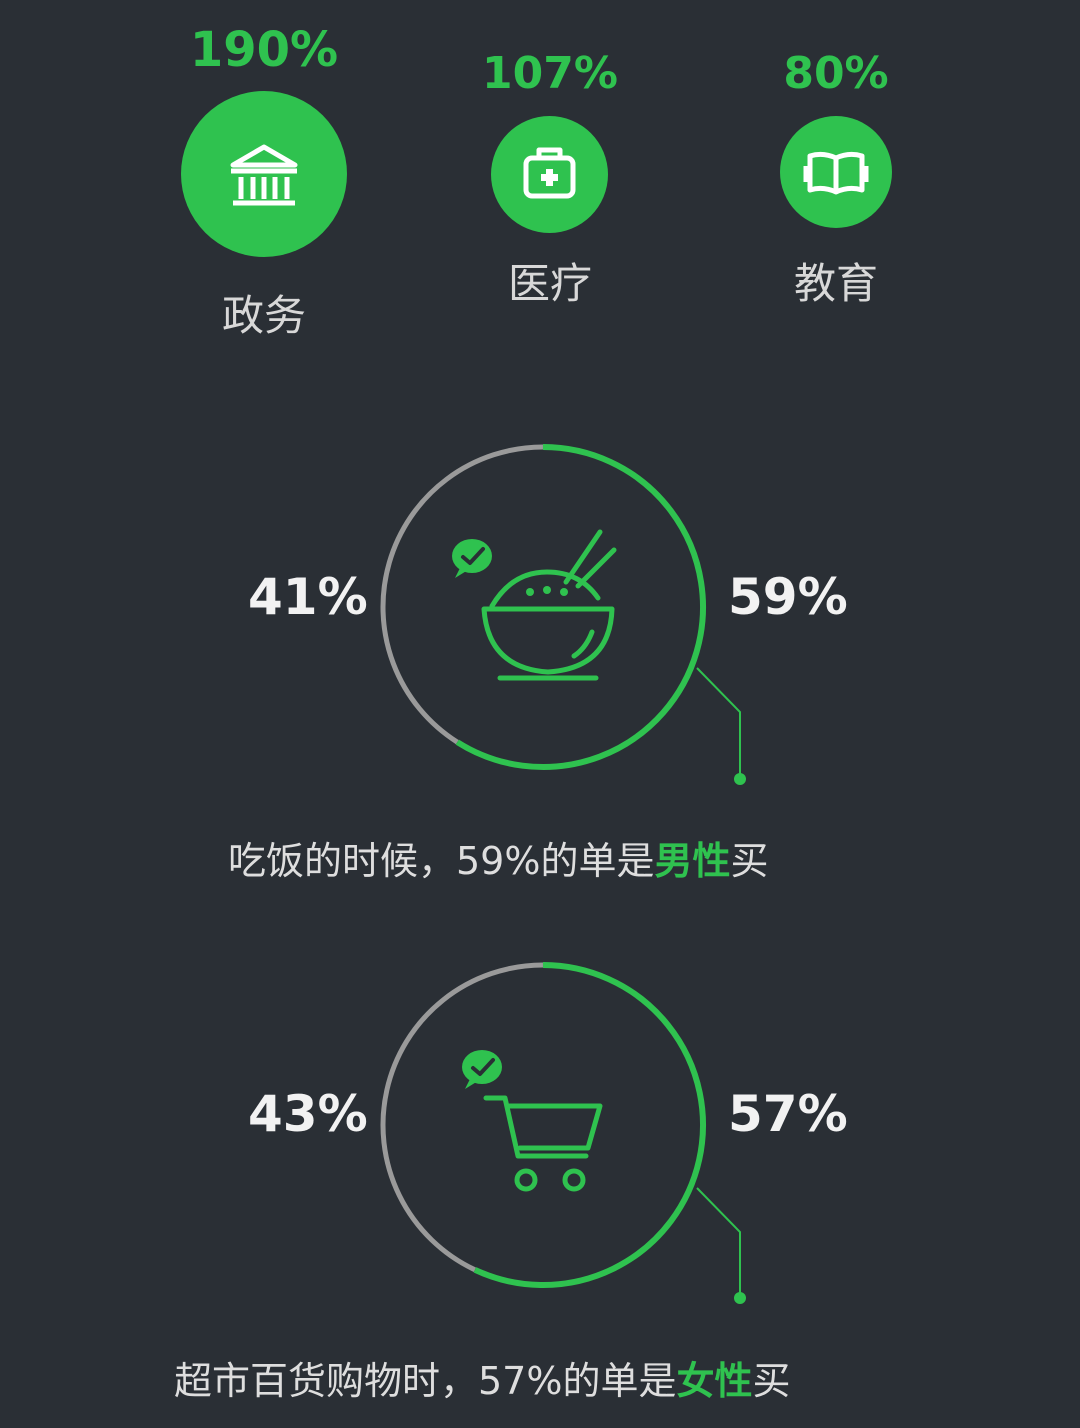  What do you see at coordinates (788, 1114) in the screenshot?
I see `right-percent: 57%` at bounding box center [788, 1114].